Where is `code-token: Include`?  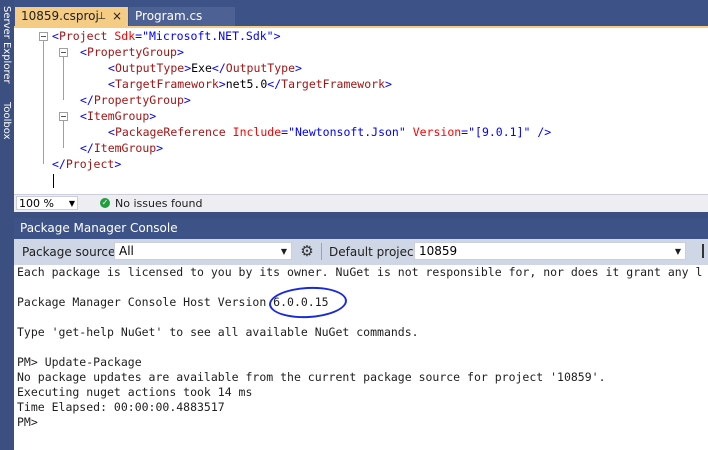 code-token: Include is located at coordinates (257, 132).